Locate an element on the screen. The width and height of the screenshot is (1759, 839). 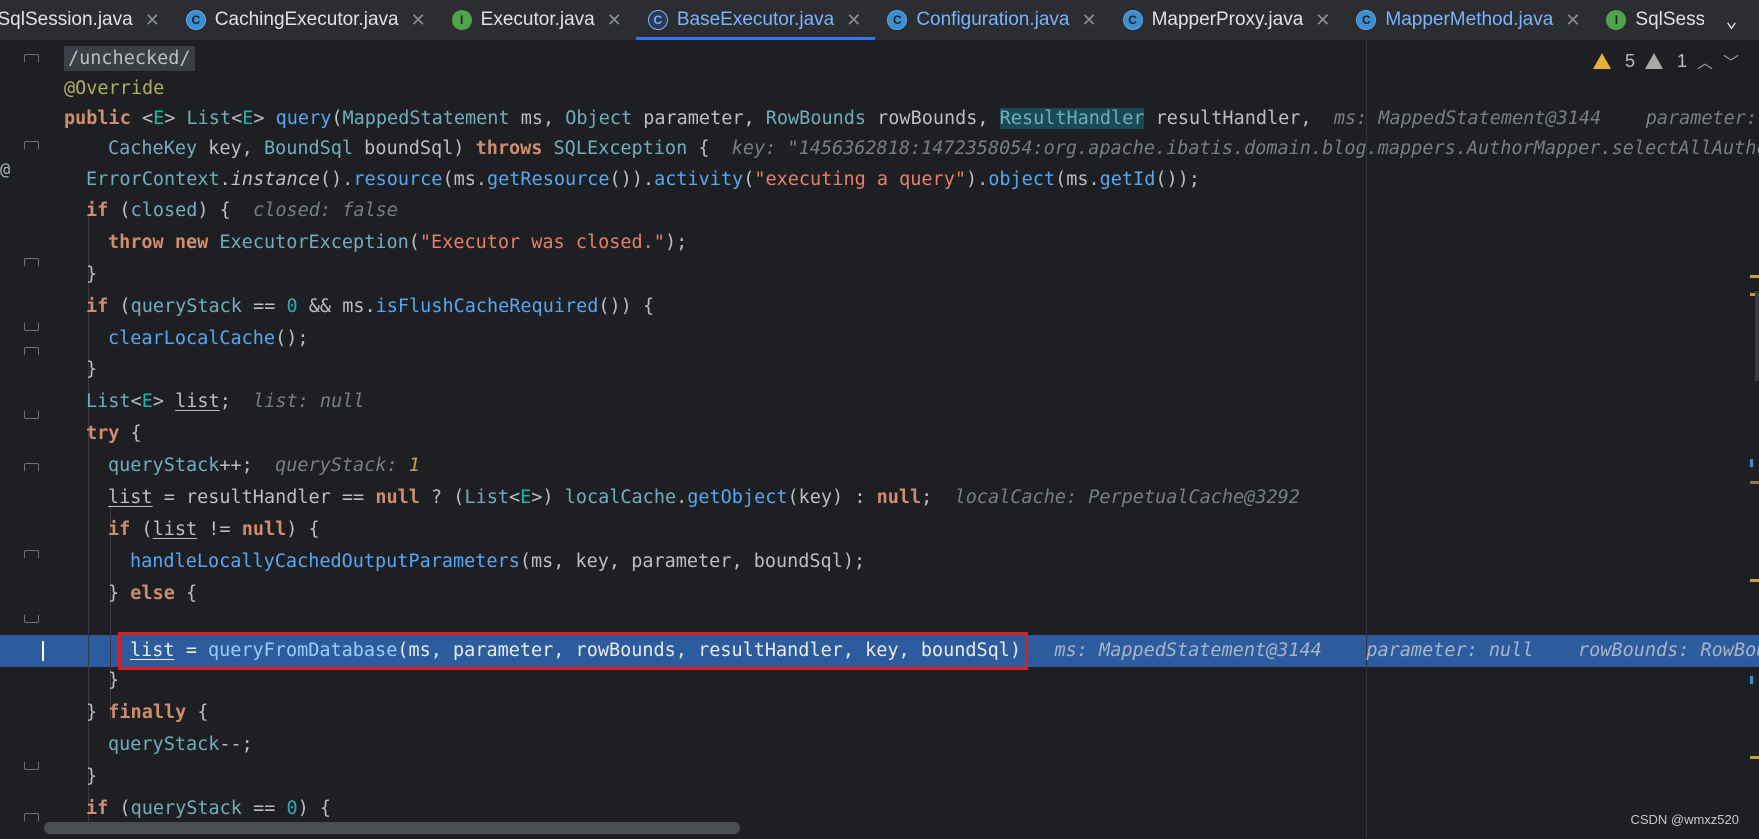
tab-label: Executor.java is located at coordinates (537, 19).